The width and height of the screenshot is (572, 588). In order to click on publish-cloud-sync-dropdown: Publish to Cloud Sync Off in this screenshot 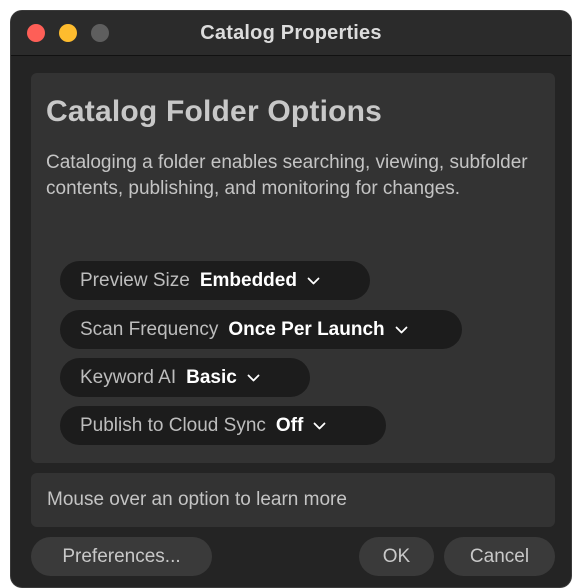, I will do `click(223, 425)`.